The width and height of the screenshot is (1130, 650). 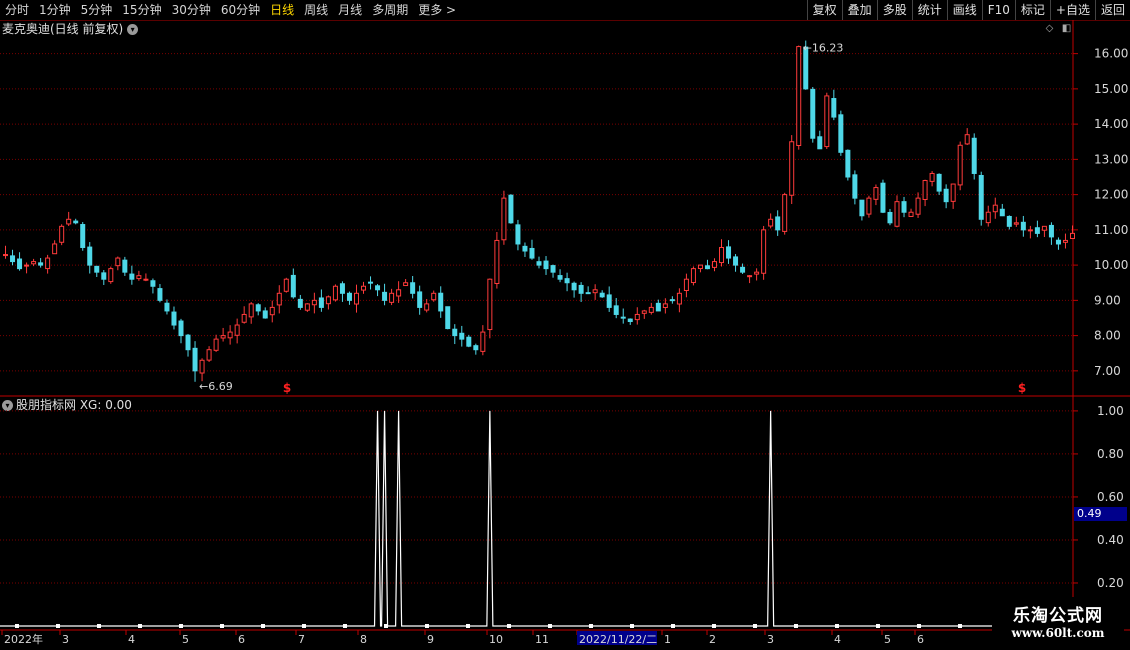 I want to click on date-label: 9, so click(x=430, y=639).